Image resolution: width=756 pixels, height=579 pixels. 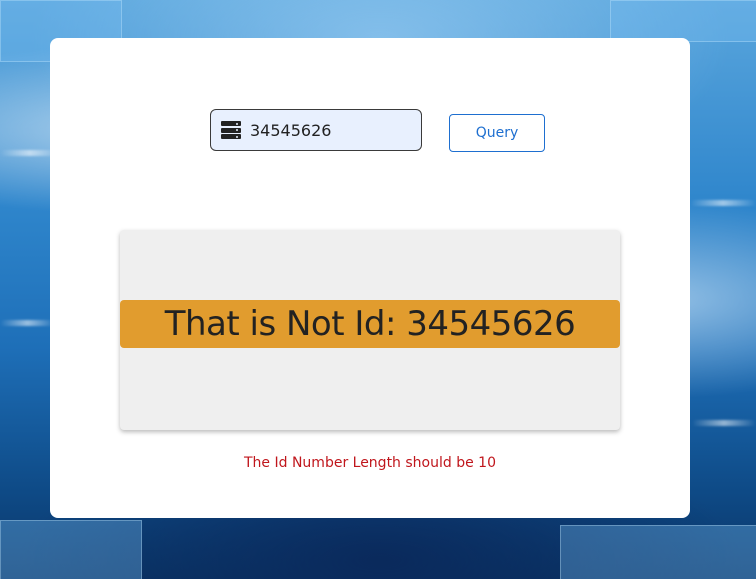 What do you see at coordinates (325, 130) in the screenshot?
I see `id-number-input` at bounding box center [325, 130].